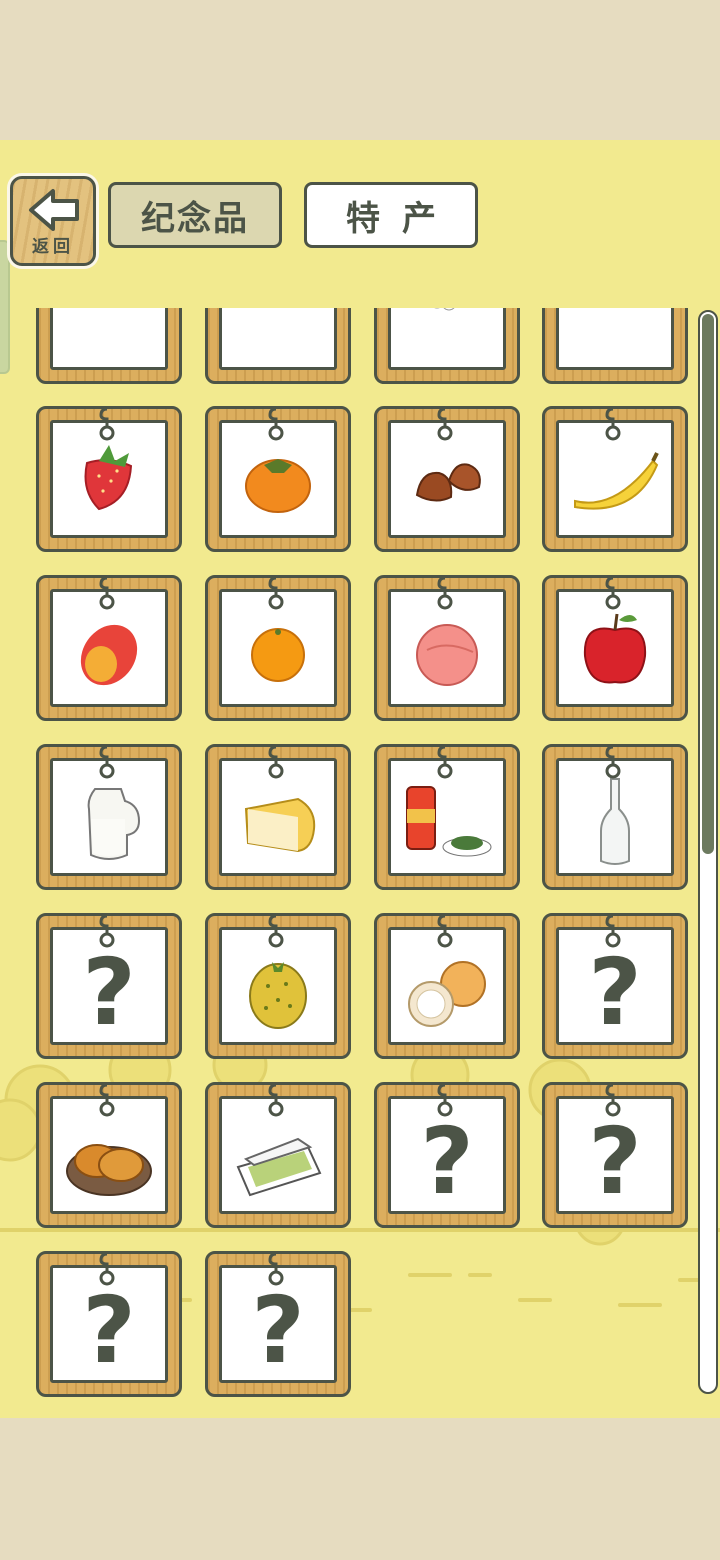 The height and width of the screenshot is (1560, 720). I want to click on garlic-icon, so click(278, 335).